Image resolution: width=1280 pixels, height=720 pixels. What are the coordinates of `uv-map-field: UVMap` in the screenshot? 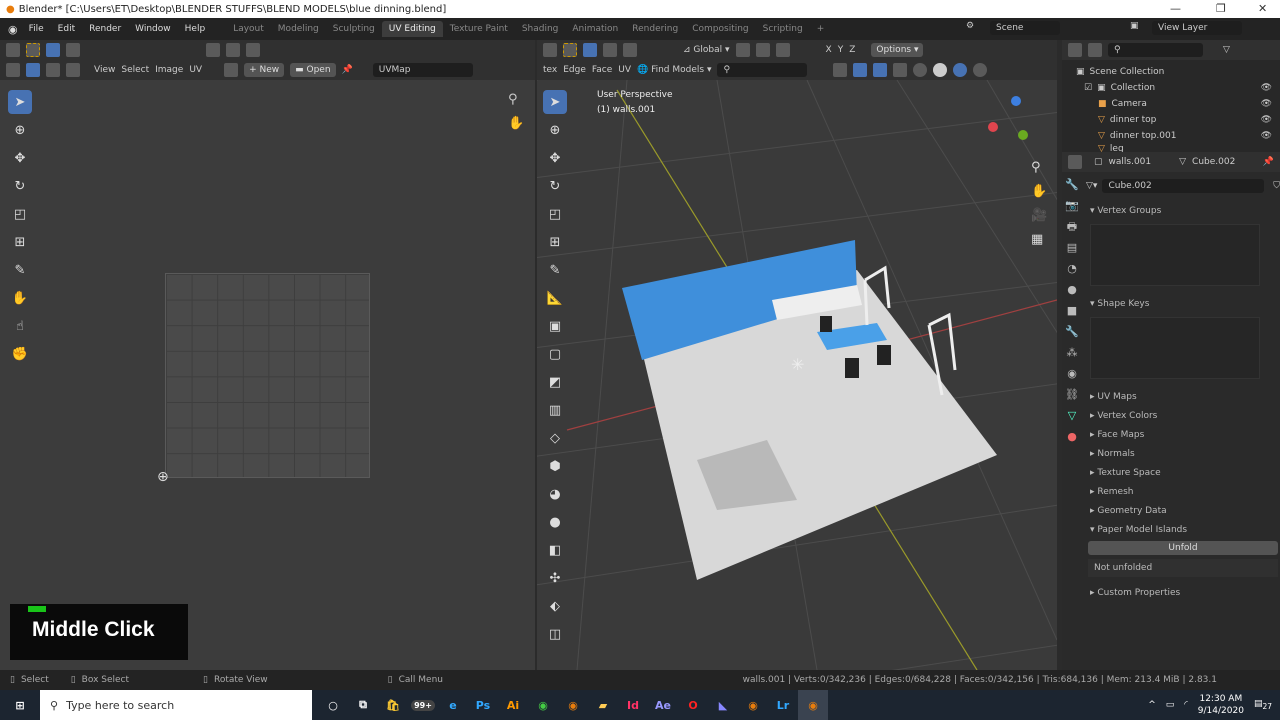 It's located at (422, 70).